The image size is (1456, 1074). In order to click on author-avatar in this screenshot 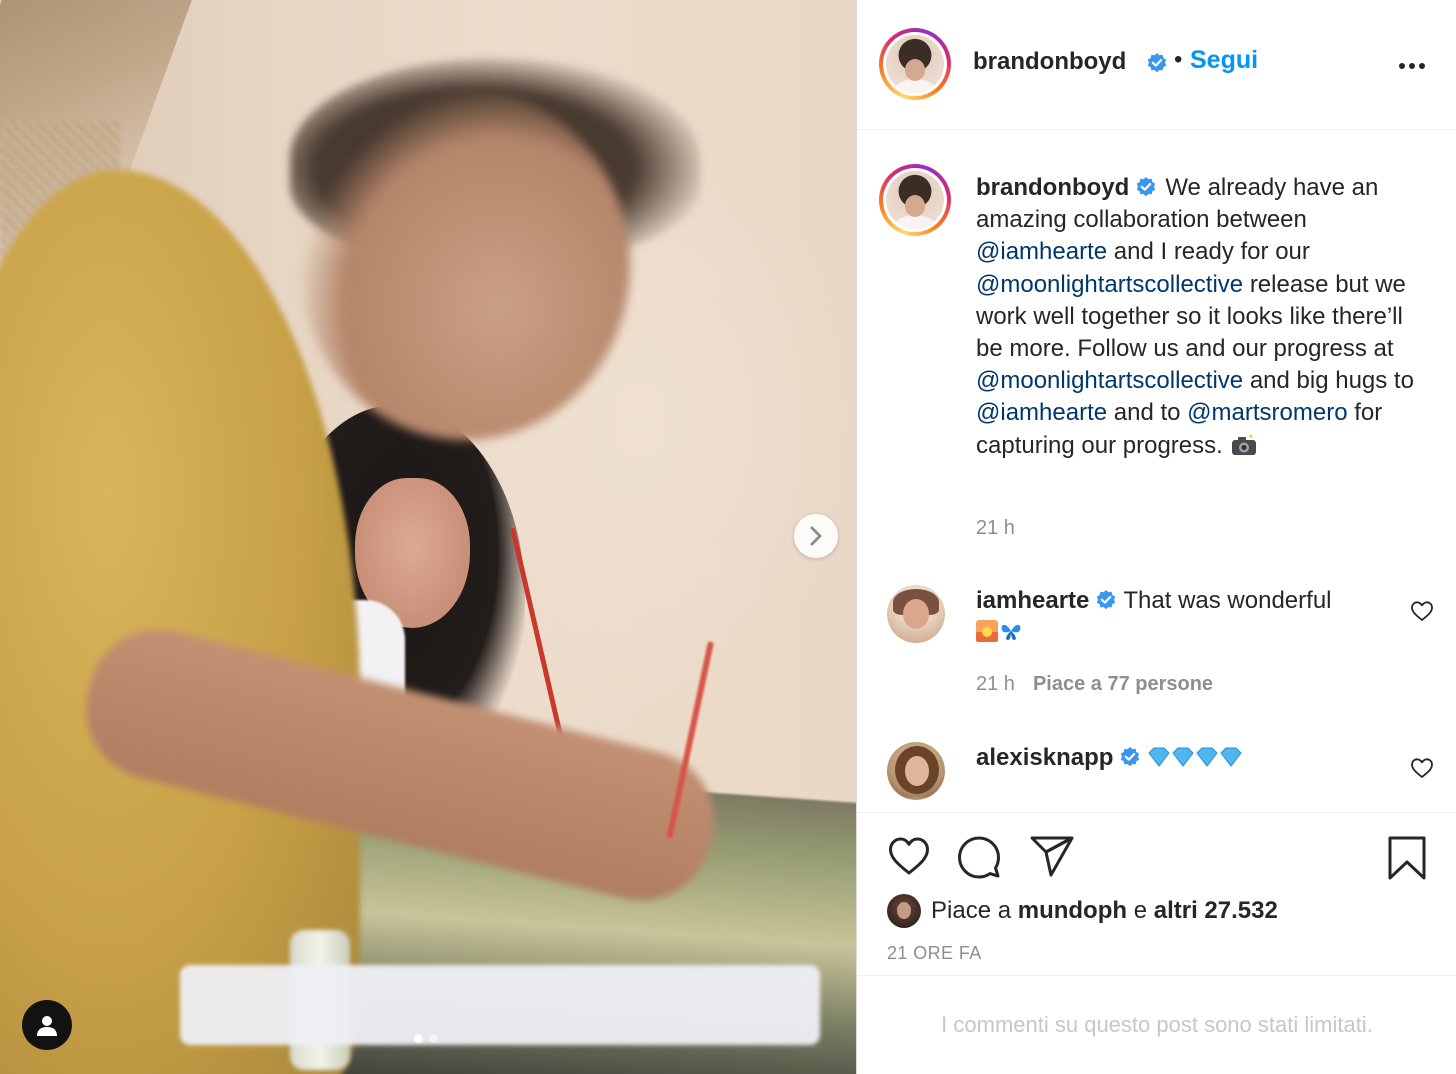, I will do `click(915, 64)`.